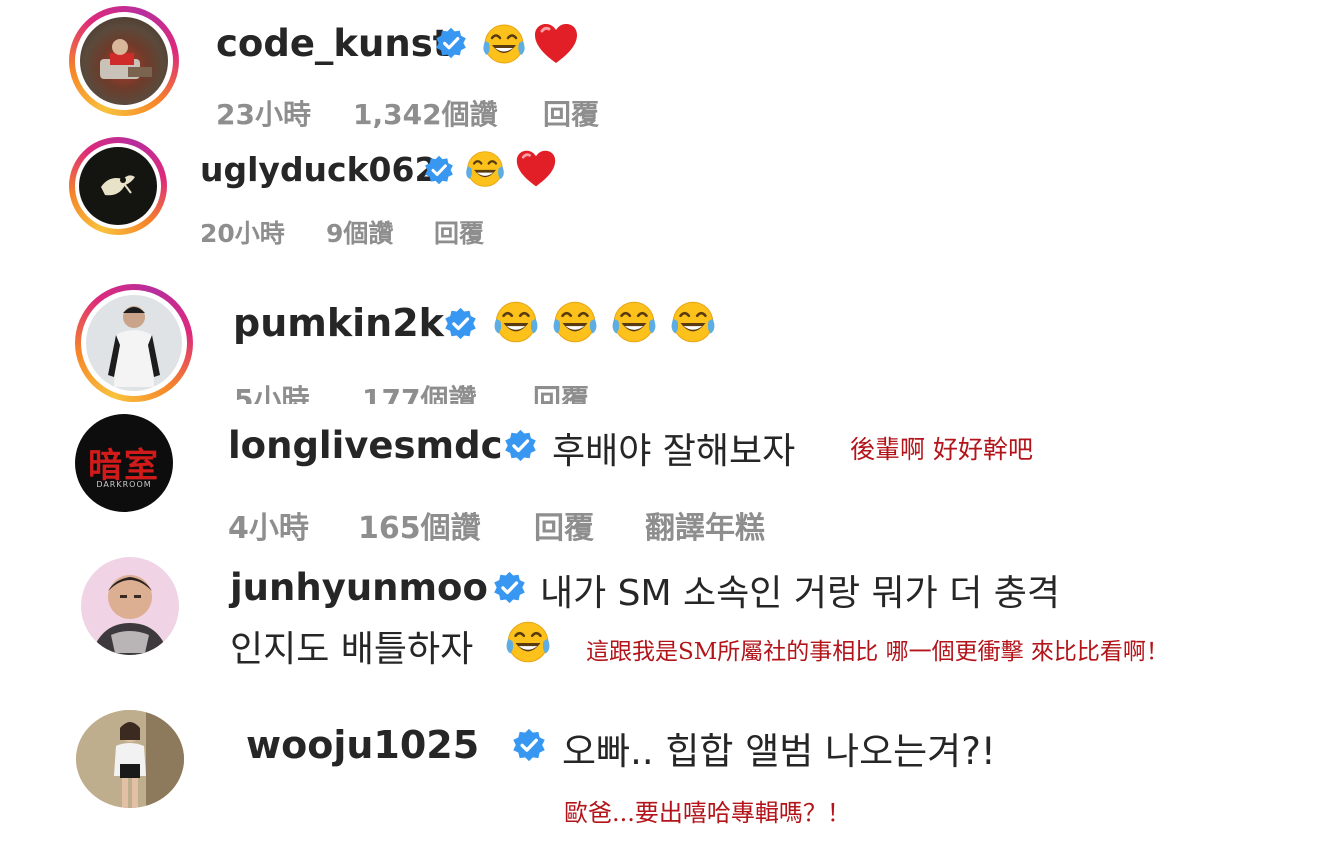 This screenshot has width=1334, height=855. What do you see at coordinates (359, 587) in the screenshot?
I see `username: junhyunmoo` at bounding box center [359, 587].